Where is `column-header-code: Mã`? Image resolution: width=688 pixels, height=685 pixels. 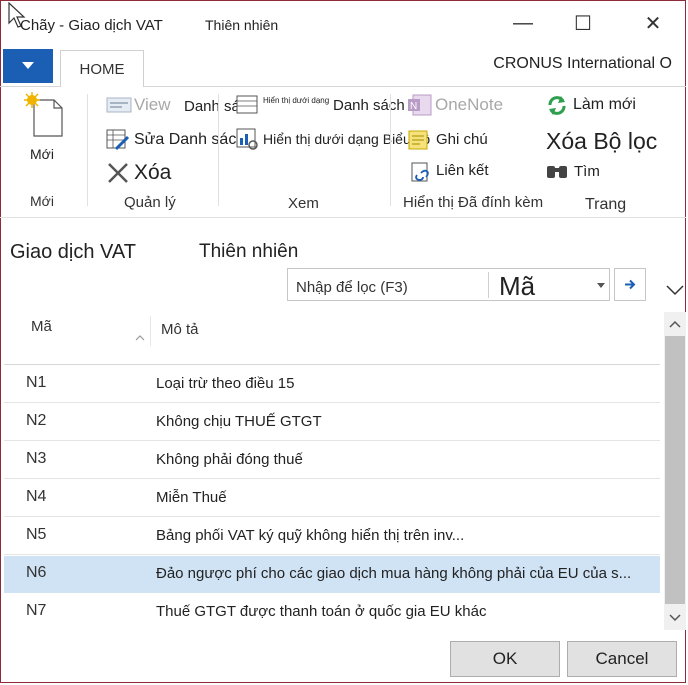 column-header-code: Mã is located at coordinates (41, 326).